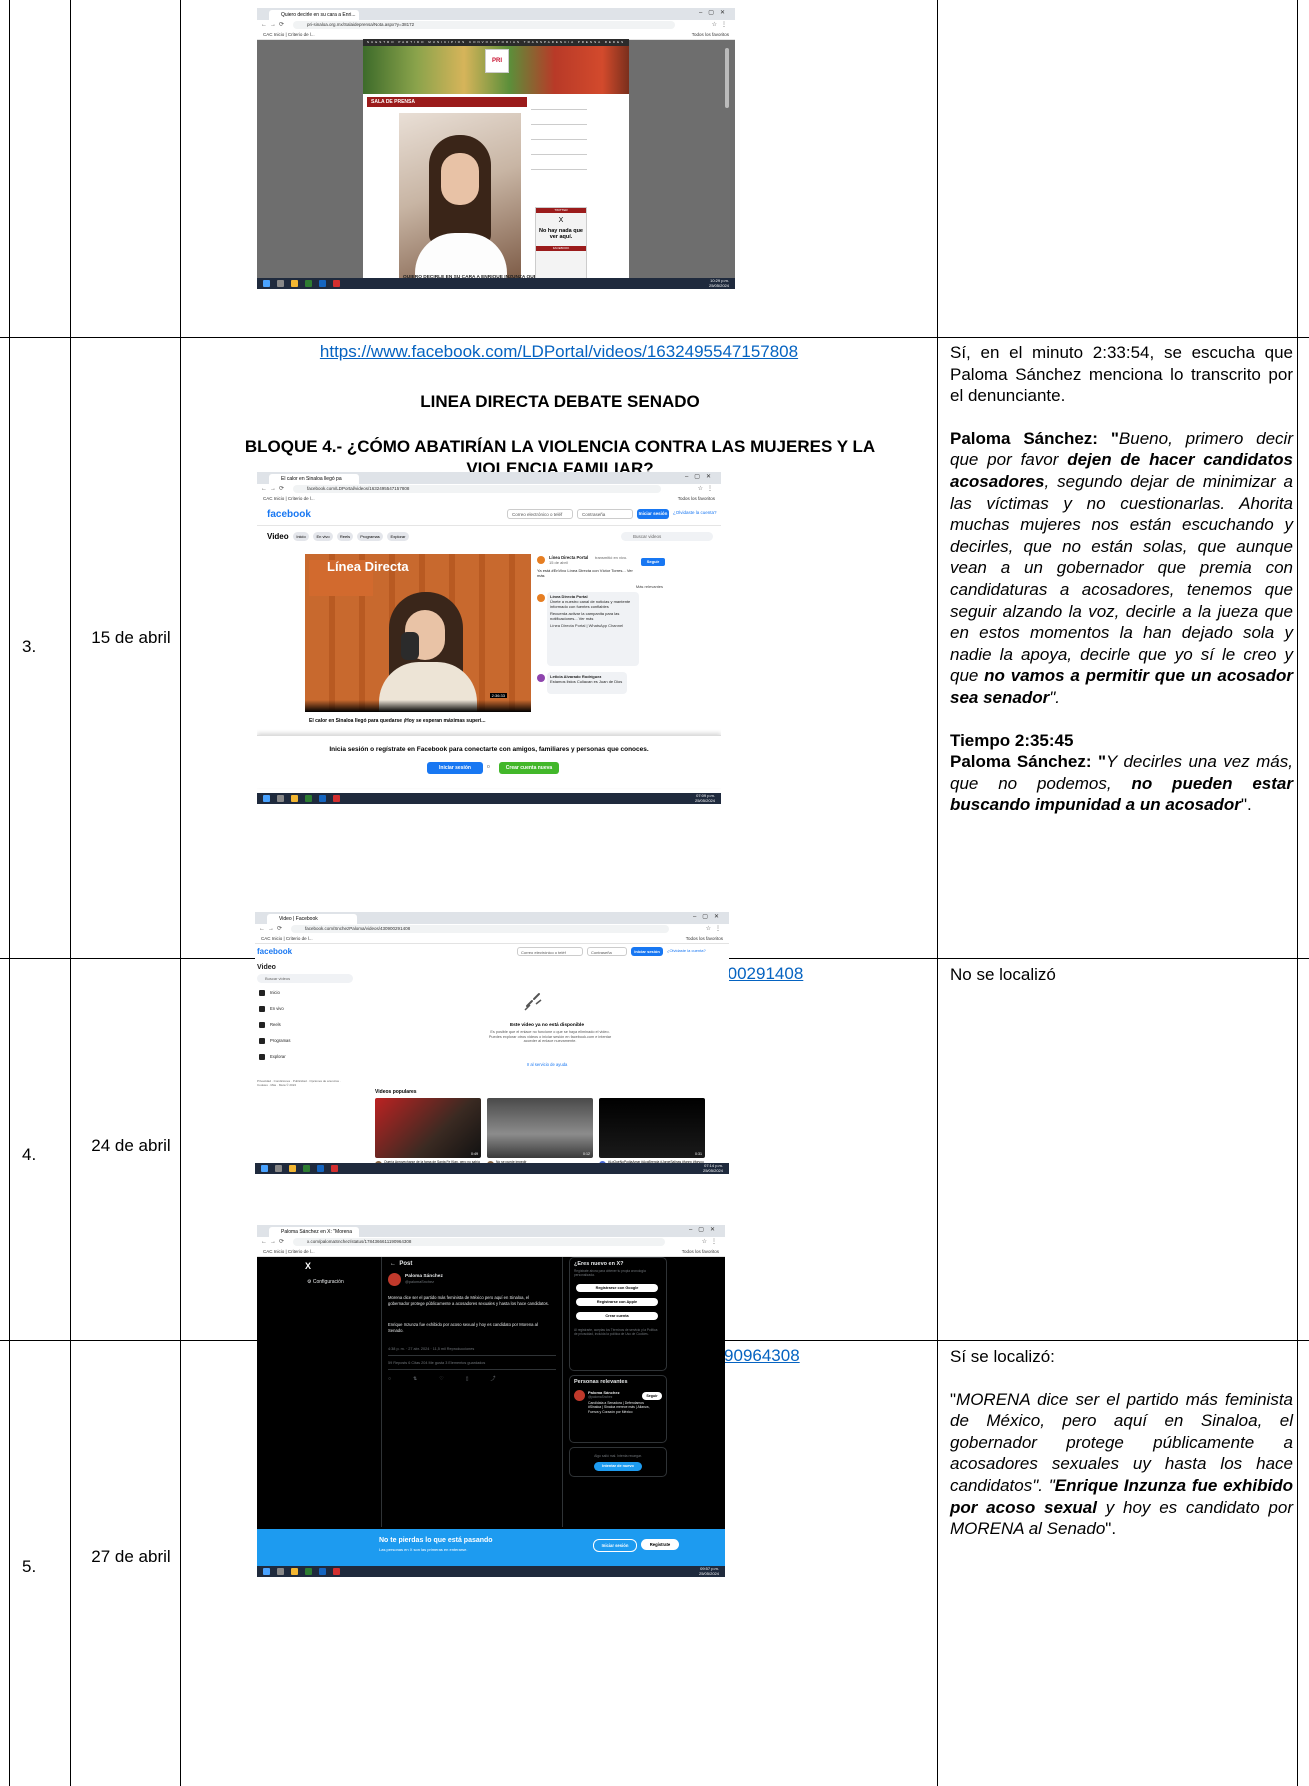 The height and width of the screenshot is (1786, 1309). Describe the element at coordinates (314, 479) in the screenshot. I see `browser-tab: El calor en Sinaloa llegó pa` at that location.